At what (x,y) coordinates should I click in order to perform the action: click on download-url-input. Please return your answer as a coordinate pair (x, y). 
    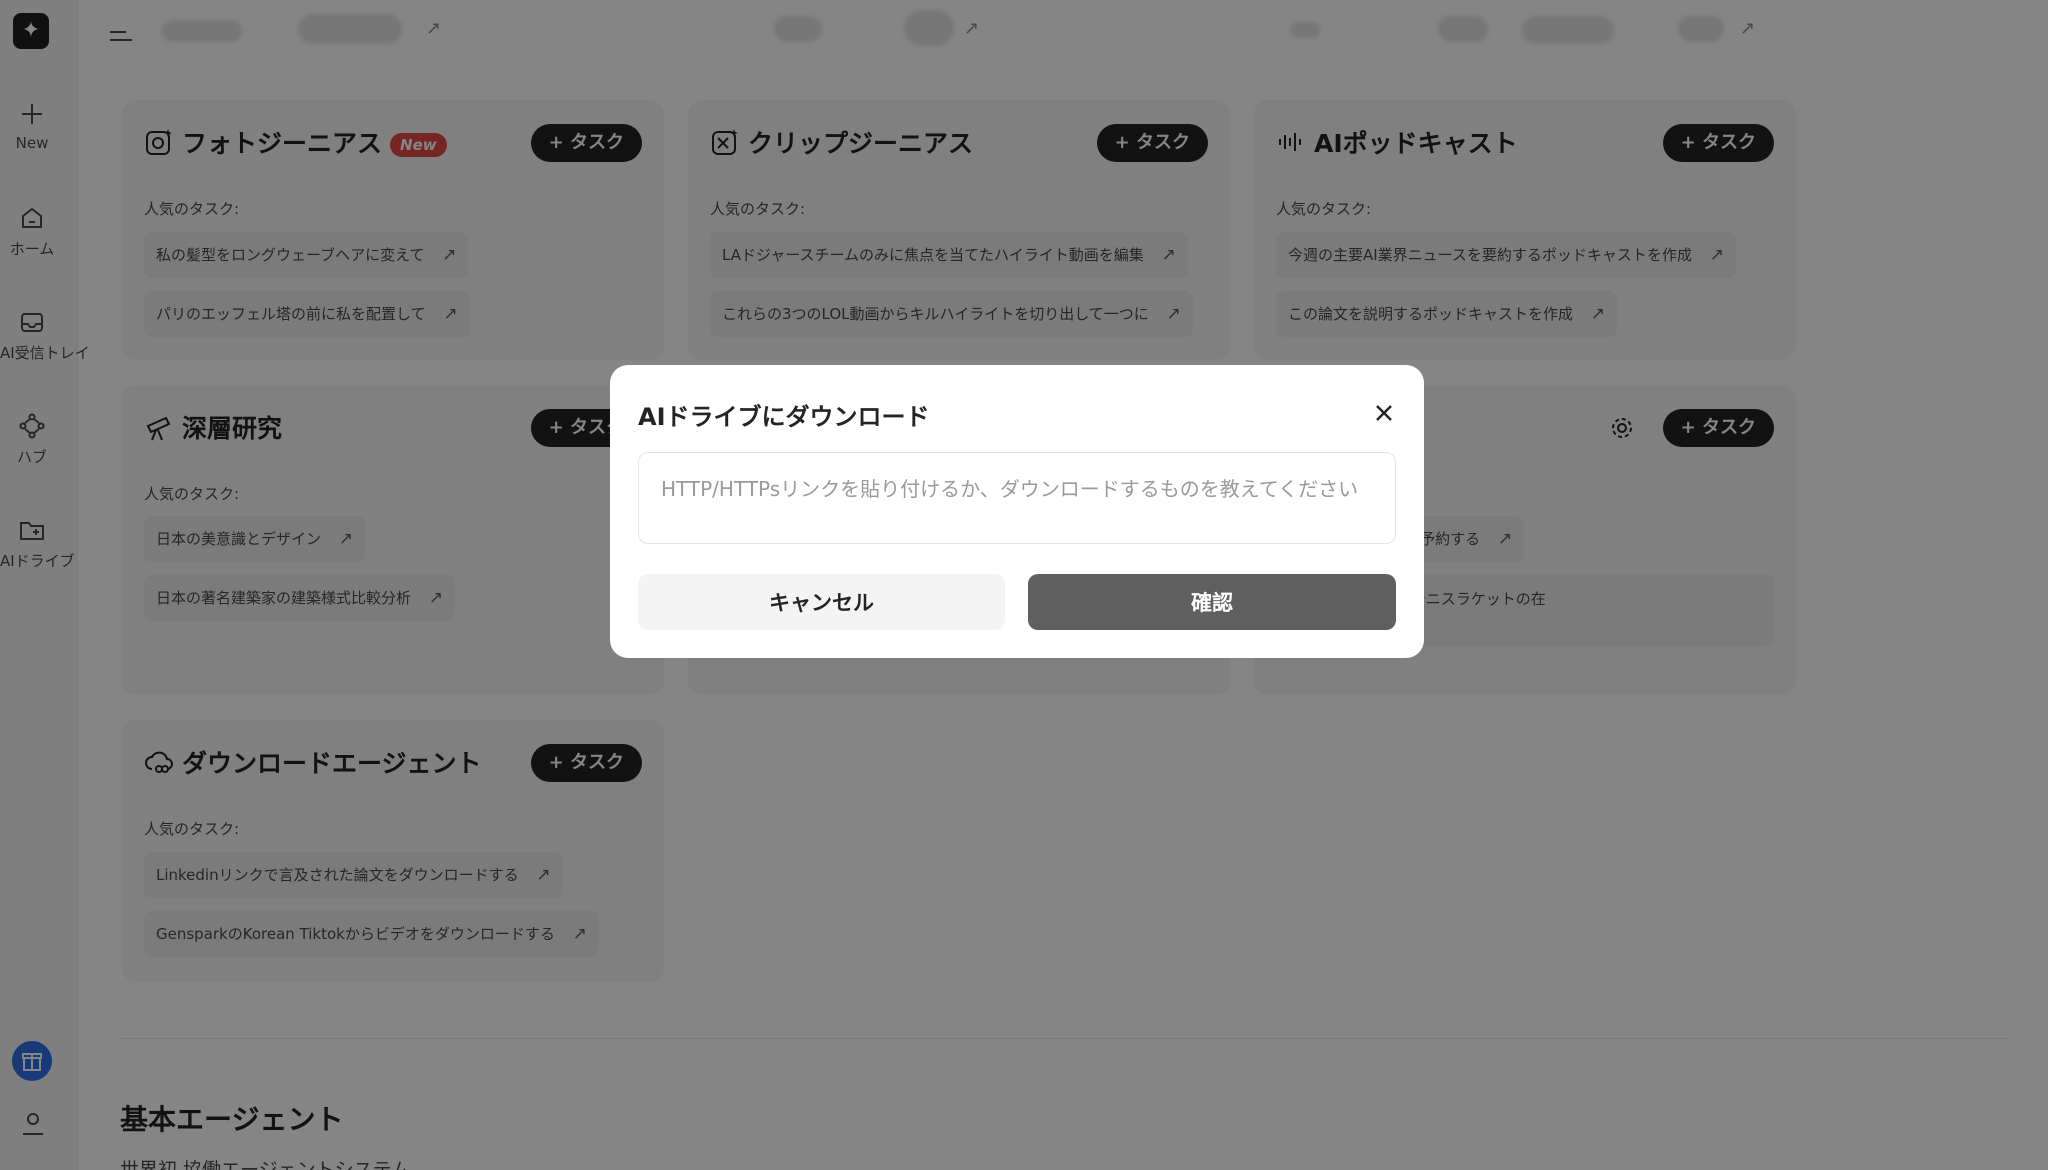
    Looking at the image, I should click on (1017, 498).